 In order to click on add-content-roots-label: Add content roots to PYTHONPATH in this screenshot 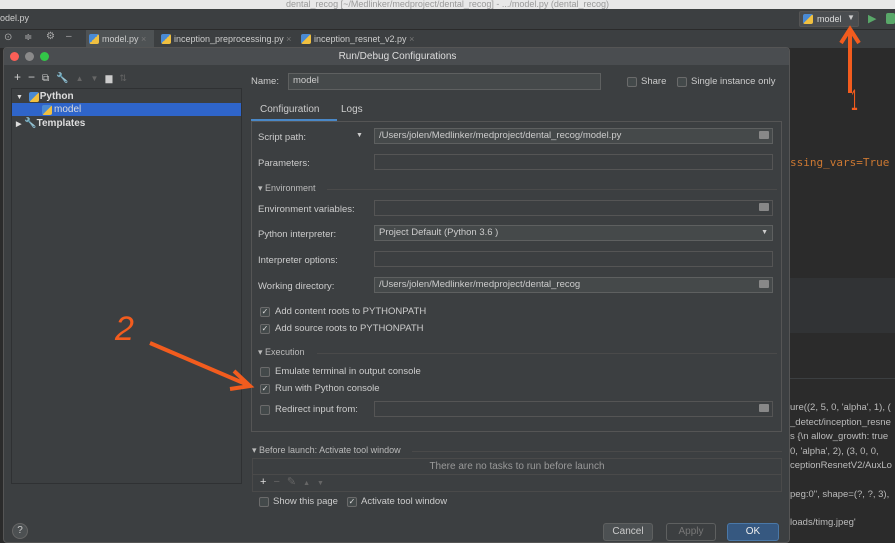, I will do `click(351, 311)`.